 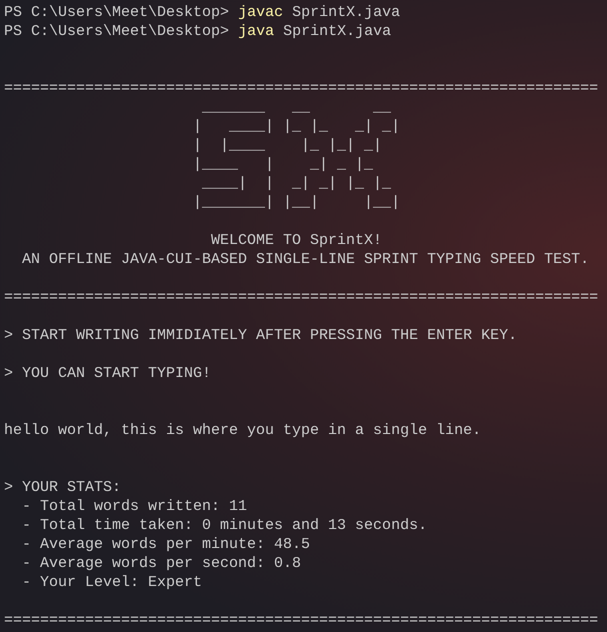 What do you see at coordinates (134, 506) in the screenshot?
I see `output-line: - Total words written: 11` at bounding box center [134, 506].